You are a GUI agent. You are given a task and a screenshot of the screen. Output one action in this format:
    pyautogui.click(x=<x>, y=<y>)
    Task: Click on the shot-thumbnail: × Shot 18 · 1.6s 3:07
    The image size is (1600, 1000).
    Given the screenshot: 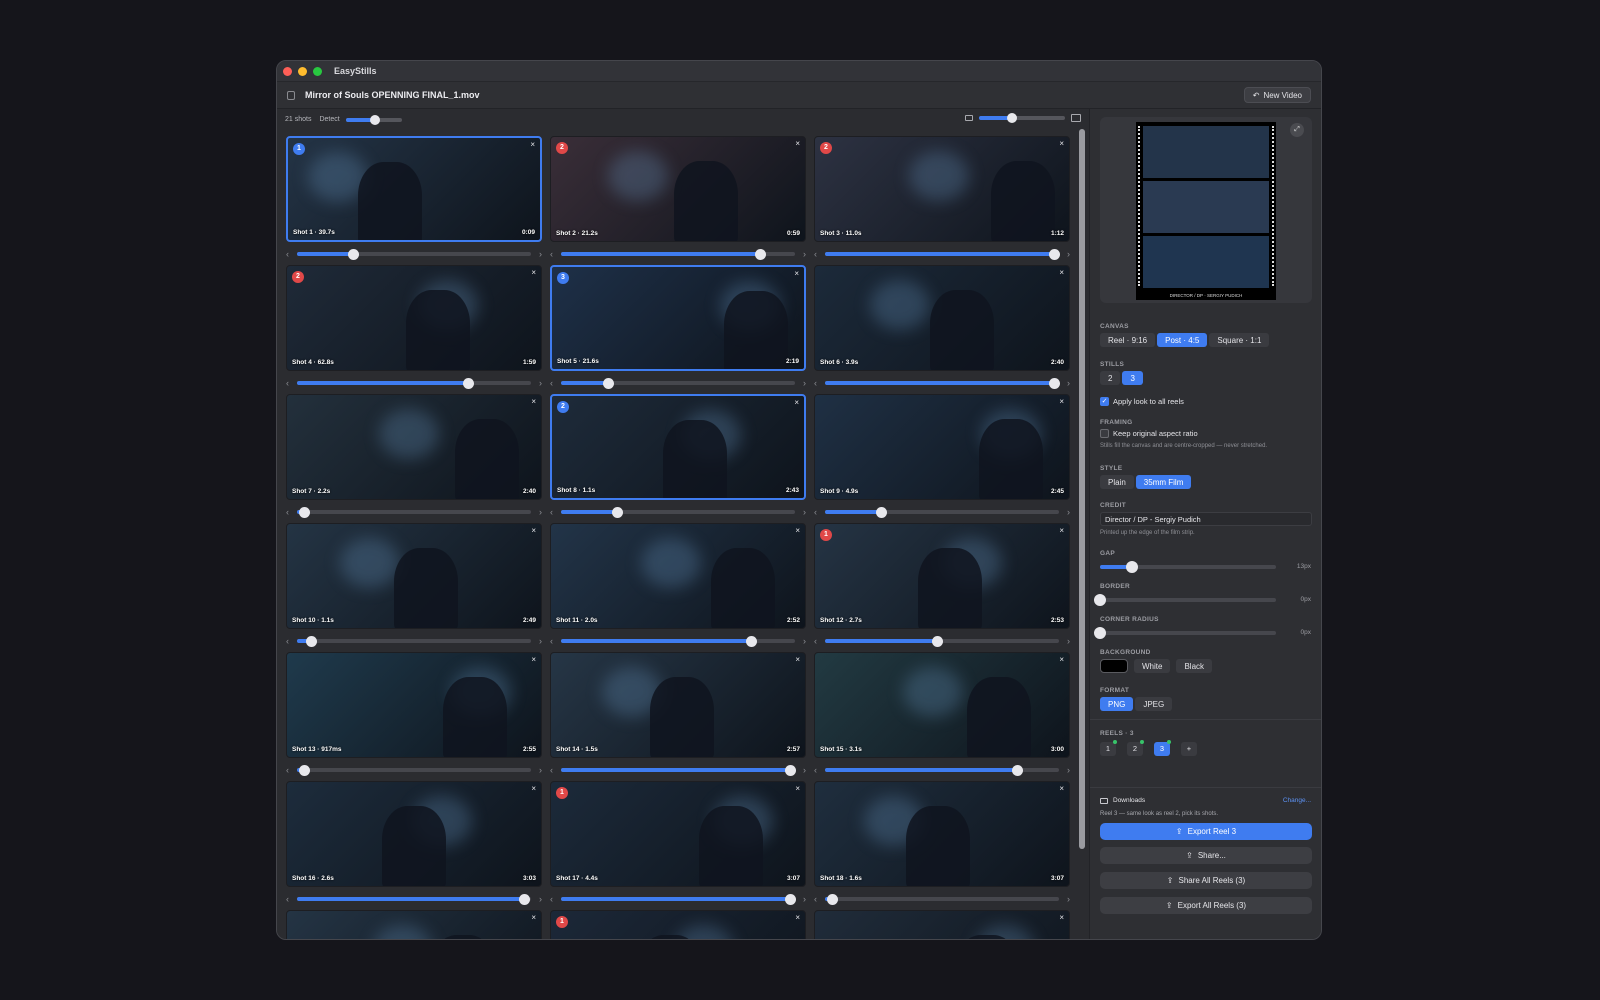 What is the action you would take?
    pyautogui.click(x=942, y=834)
    